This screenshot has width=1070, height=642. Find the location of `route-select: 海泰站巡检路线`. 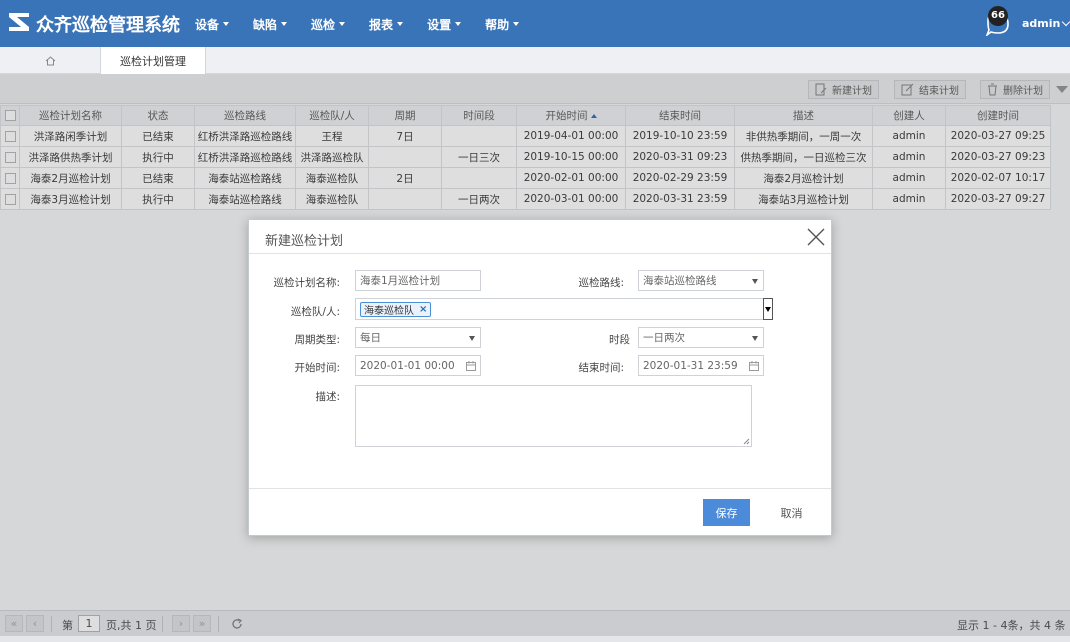

route-select: 海泰站巡检路线 is located at coordinates (701, 280).